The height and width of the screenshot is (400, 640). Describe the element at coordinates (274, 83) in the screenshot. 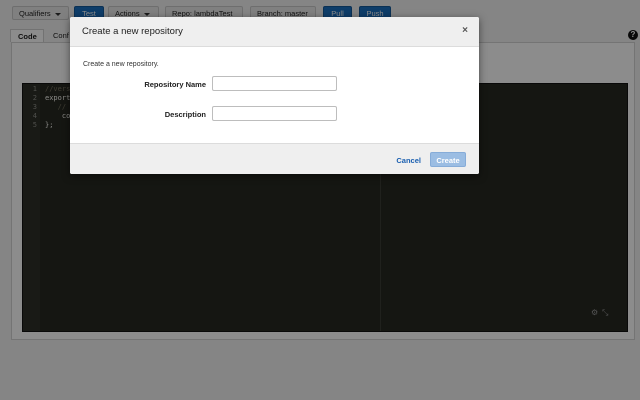

I see `repository-name-input` at that location.